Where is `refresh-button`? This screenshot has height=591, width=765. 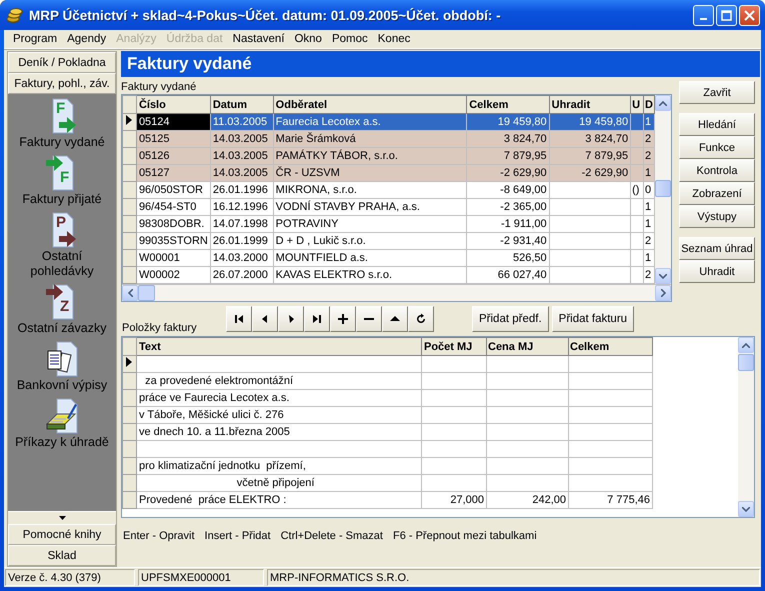 refresh-button is located at coordinates (421, 319).